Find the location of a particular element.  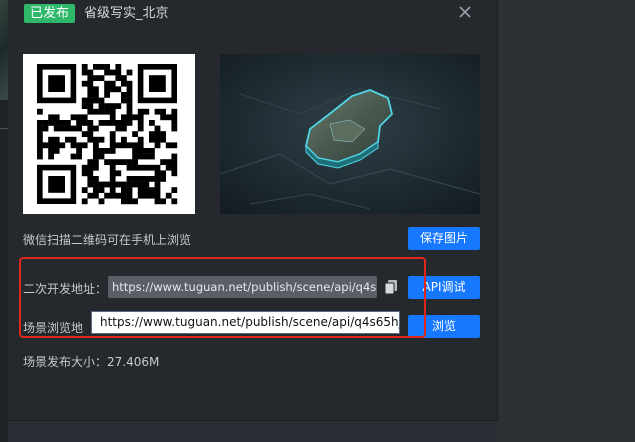

background-thumbnail is located at coordinates (4, 50).